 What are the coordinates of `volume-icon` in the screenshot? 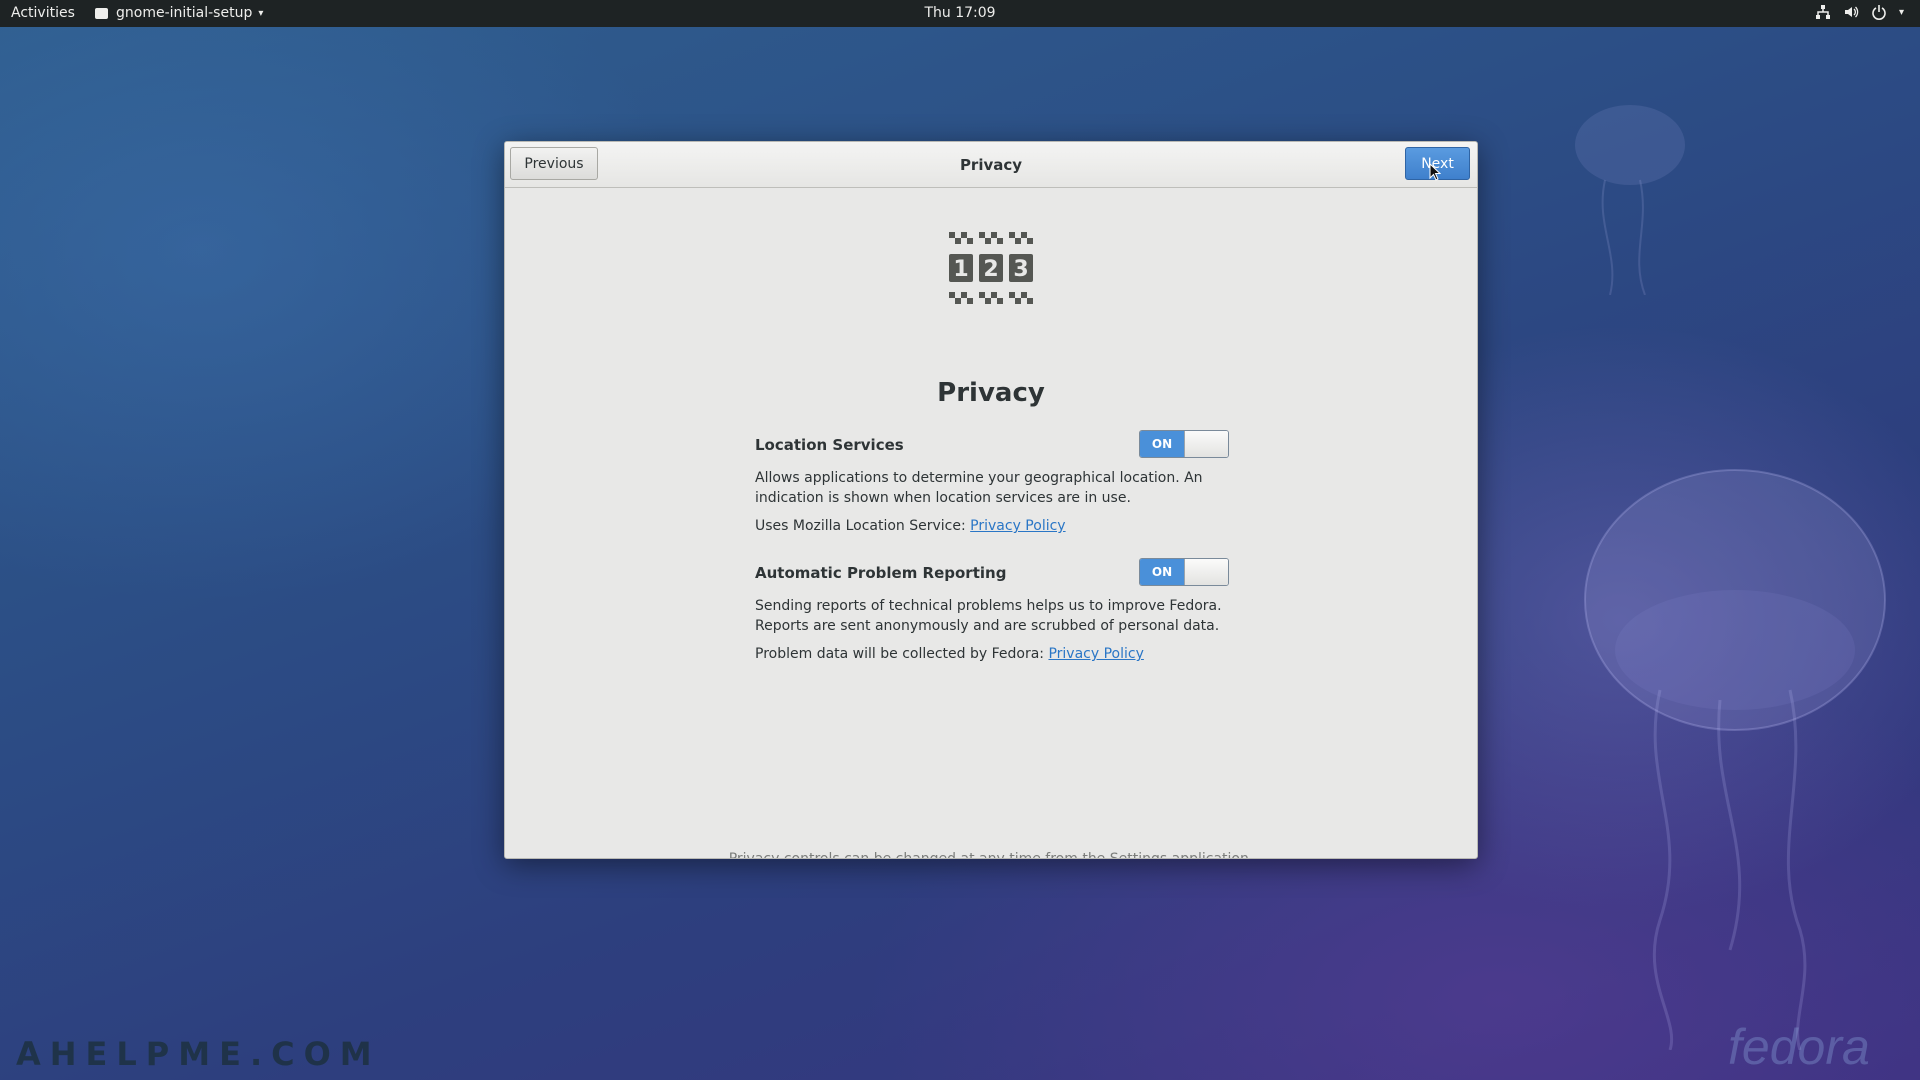 It's located at (1851, 12).